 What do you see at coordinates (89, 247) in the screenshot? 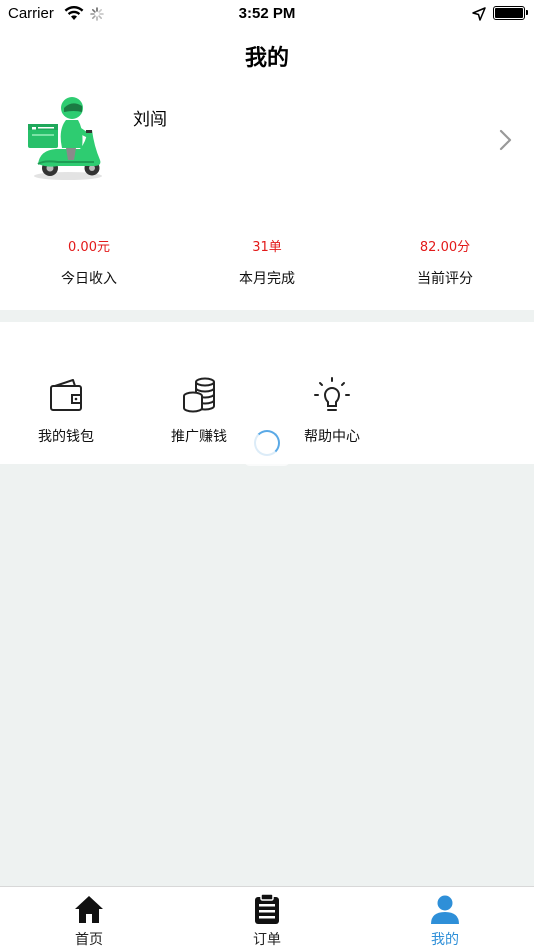
I see `stat-value: 0.00元` at bounding box center [89, 247].